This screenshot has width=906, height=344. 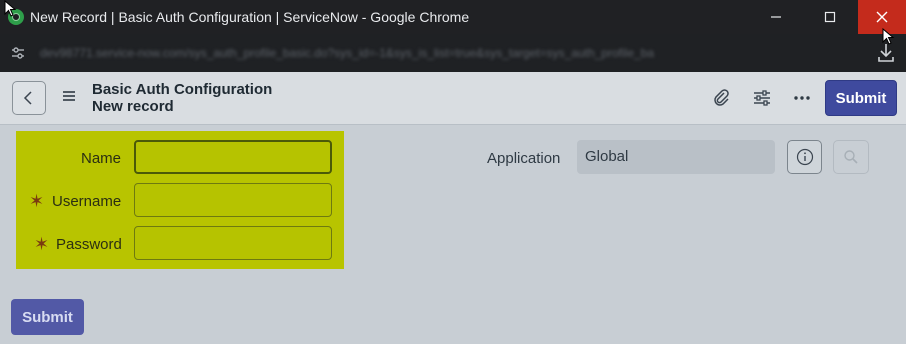 I want to click on more-options-icon, so click(x=802, y=98).